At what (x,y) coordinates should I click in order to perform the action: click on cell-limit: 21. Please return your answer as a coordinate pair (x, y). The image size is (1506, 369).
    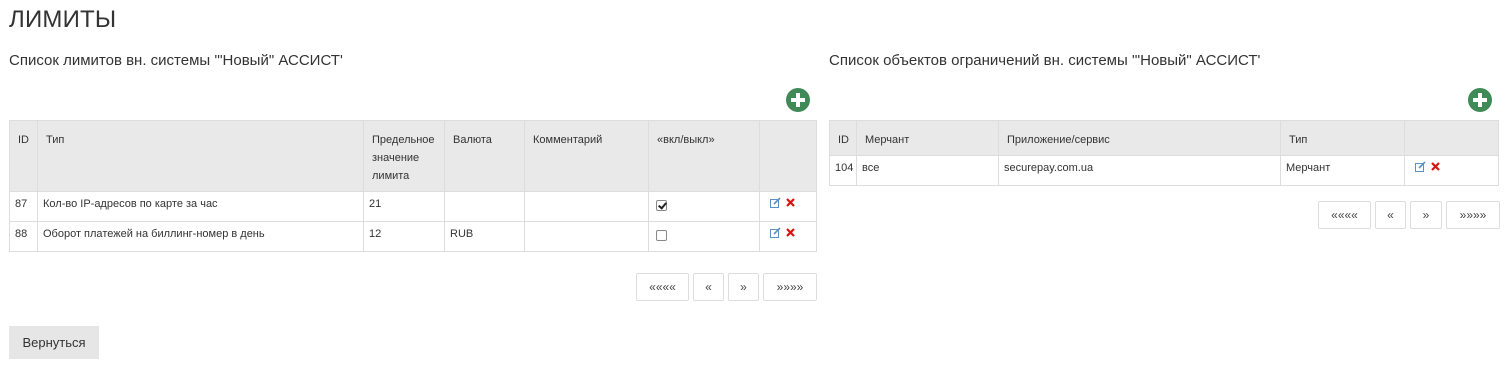
    Looking at the image, I should click on (404, 206).